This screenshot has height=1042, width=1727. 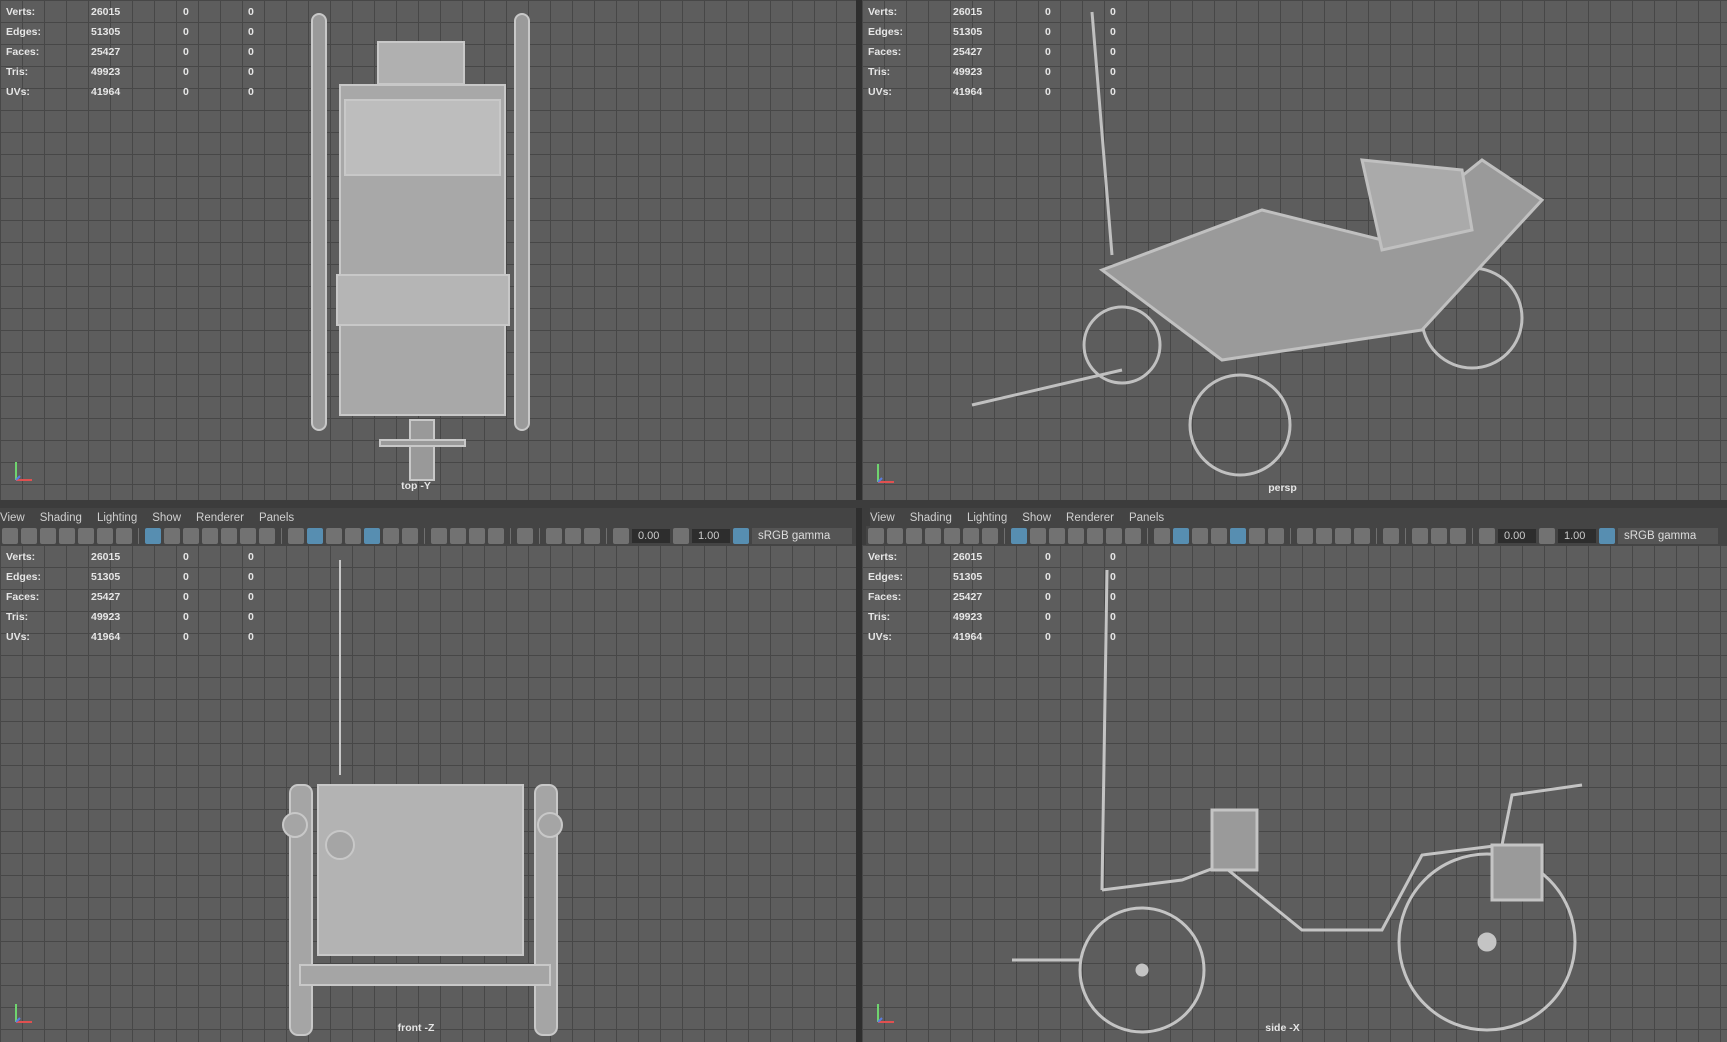 What do you see at coordinates (159, 52) in the screenshot?
I see `hud-row: Faces: 25427 0 0` at bounding box center [159, 52].